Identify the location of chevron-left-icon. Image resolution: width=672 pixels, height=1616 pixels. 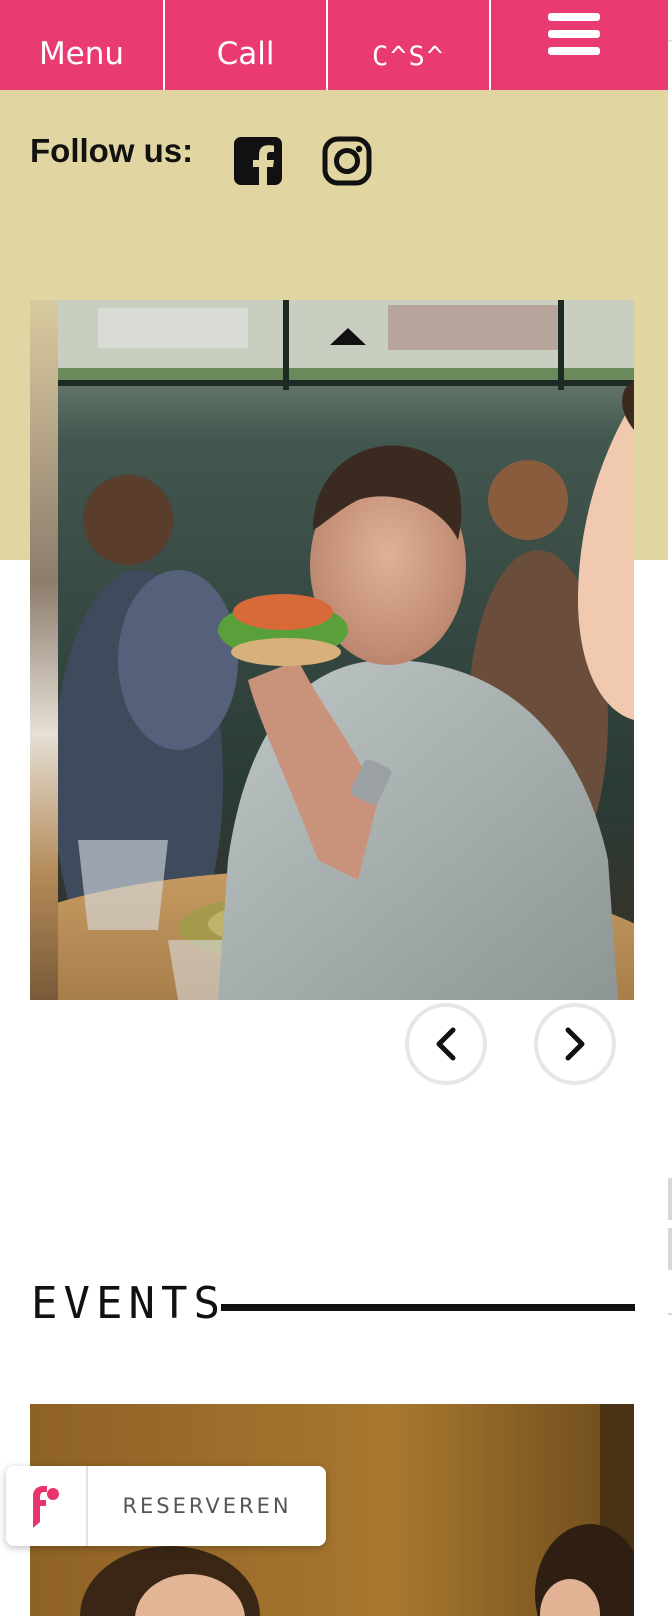
(446, 1044).